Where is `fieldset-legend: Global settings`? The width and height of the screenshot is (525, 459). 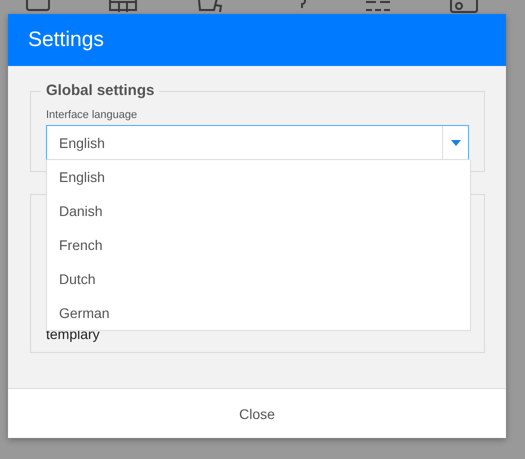
fieldset-legend: Global settings is located at coordinates (100, 90).